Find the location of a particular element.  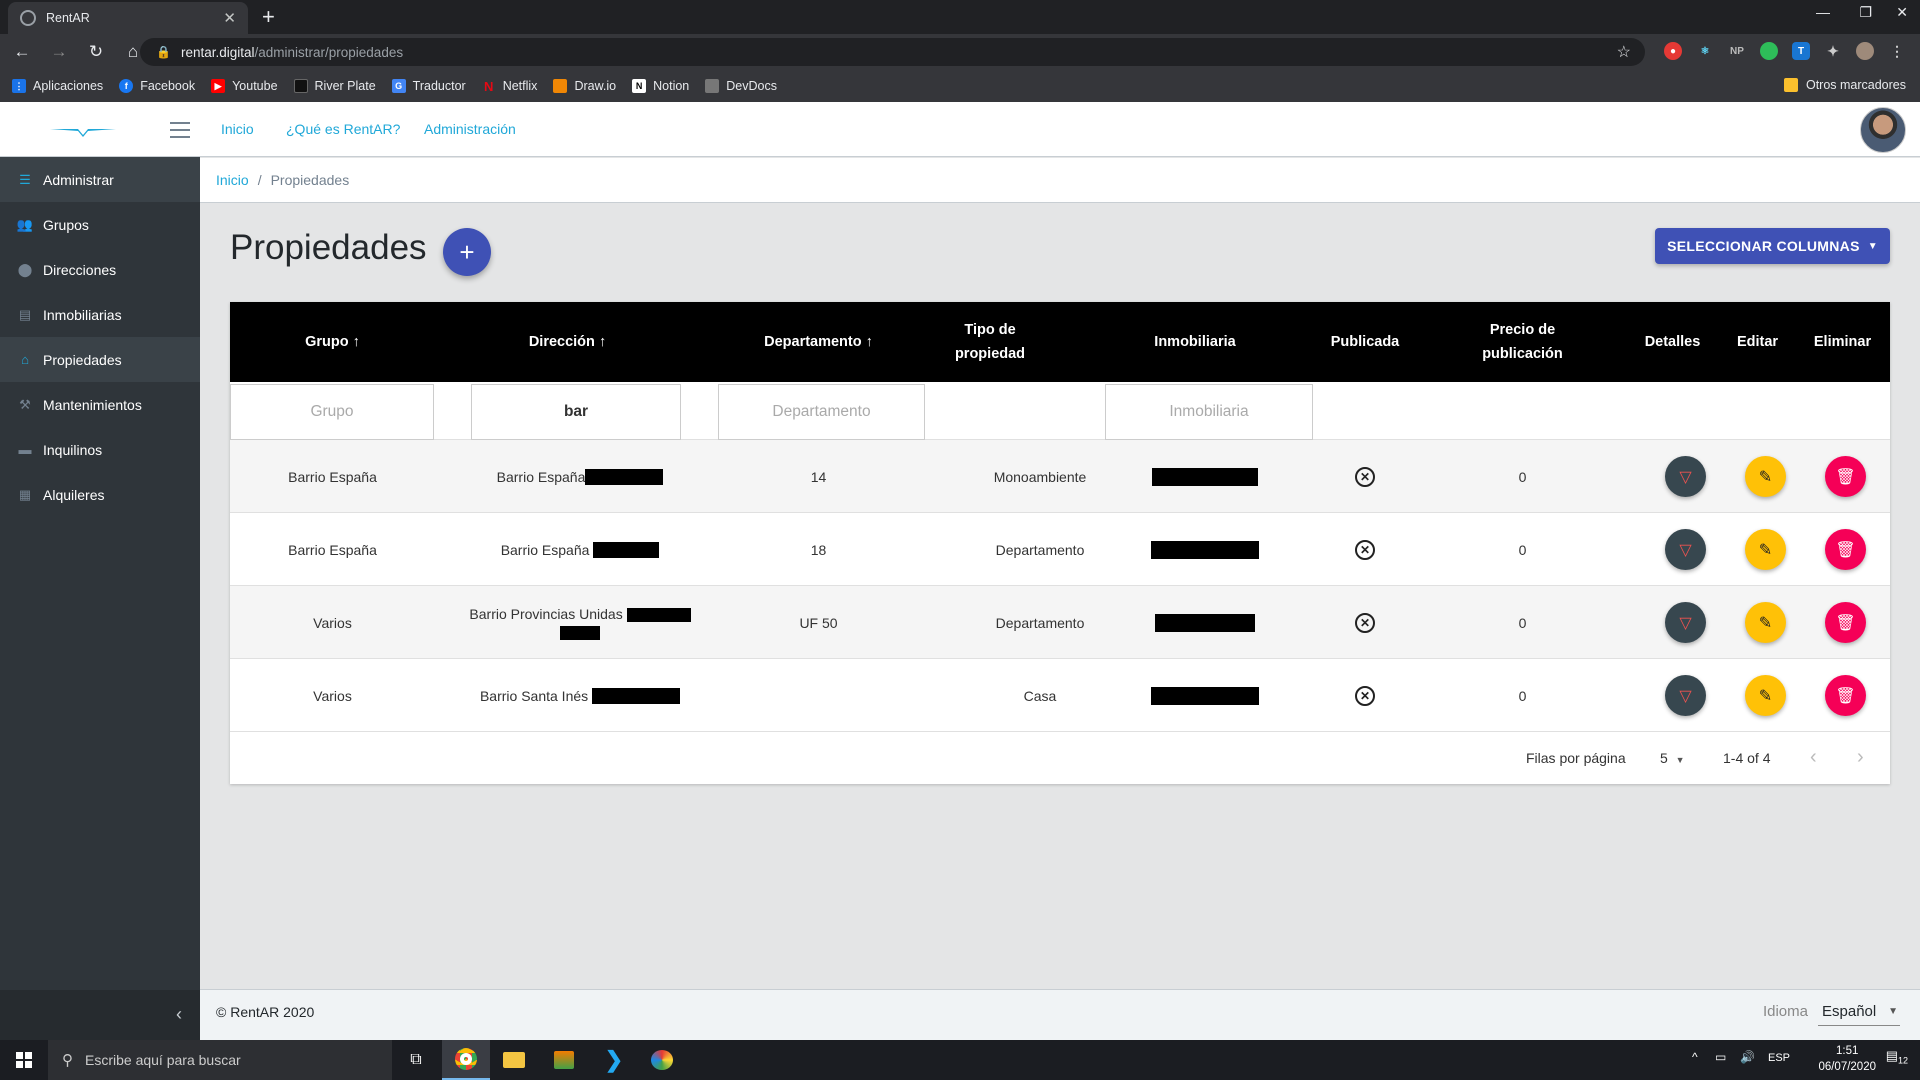

extension-red-icon: ● is located at coordinates (1673, 51).